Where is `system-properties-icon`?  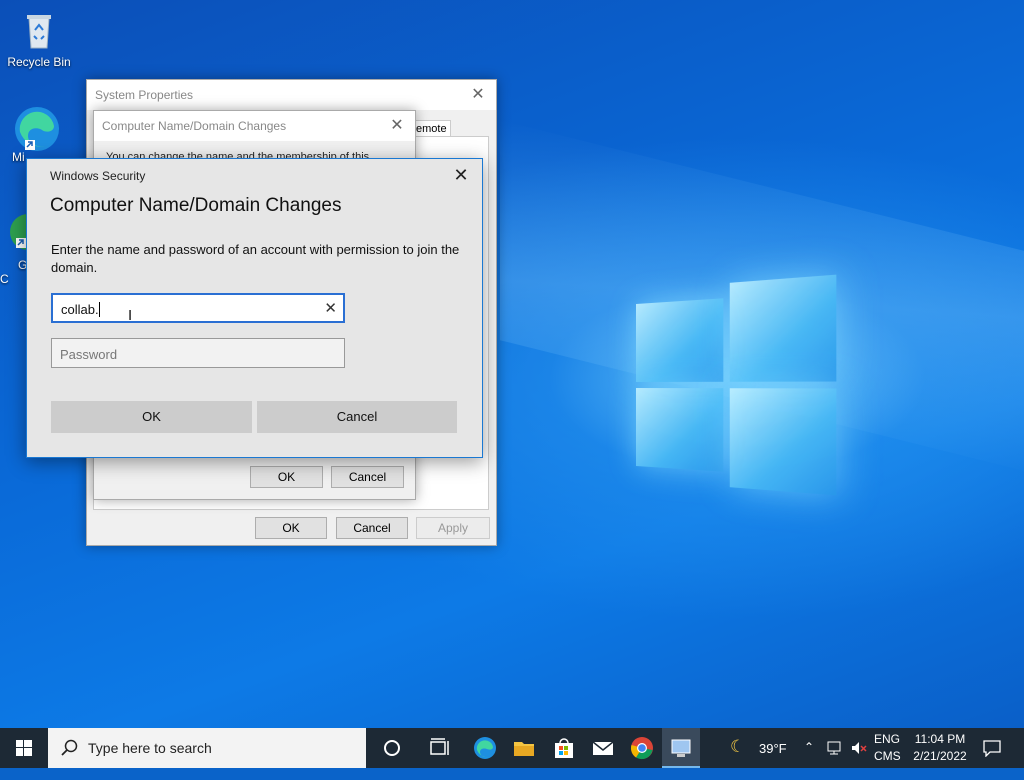
system-properties-icon is located at coordinates (681, 748).